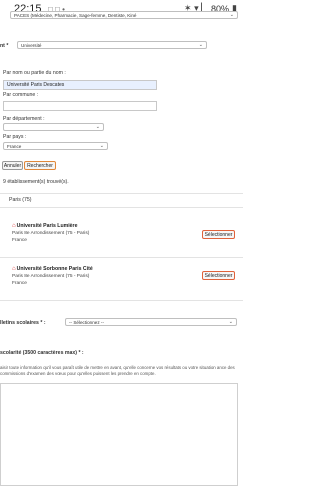  What do you see at coordinates (52, 269) in the screenshot?
I see `result-name: ⌂Université Sorbonne Paris Cité` at bounding box center [52, 269].